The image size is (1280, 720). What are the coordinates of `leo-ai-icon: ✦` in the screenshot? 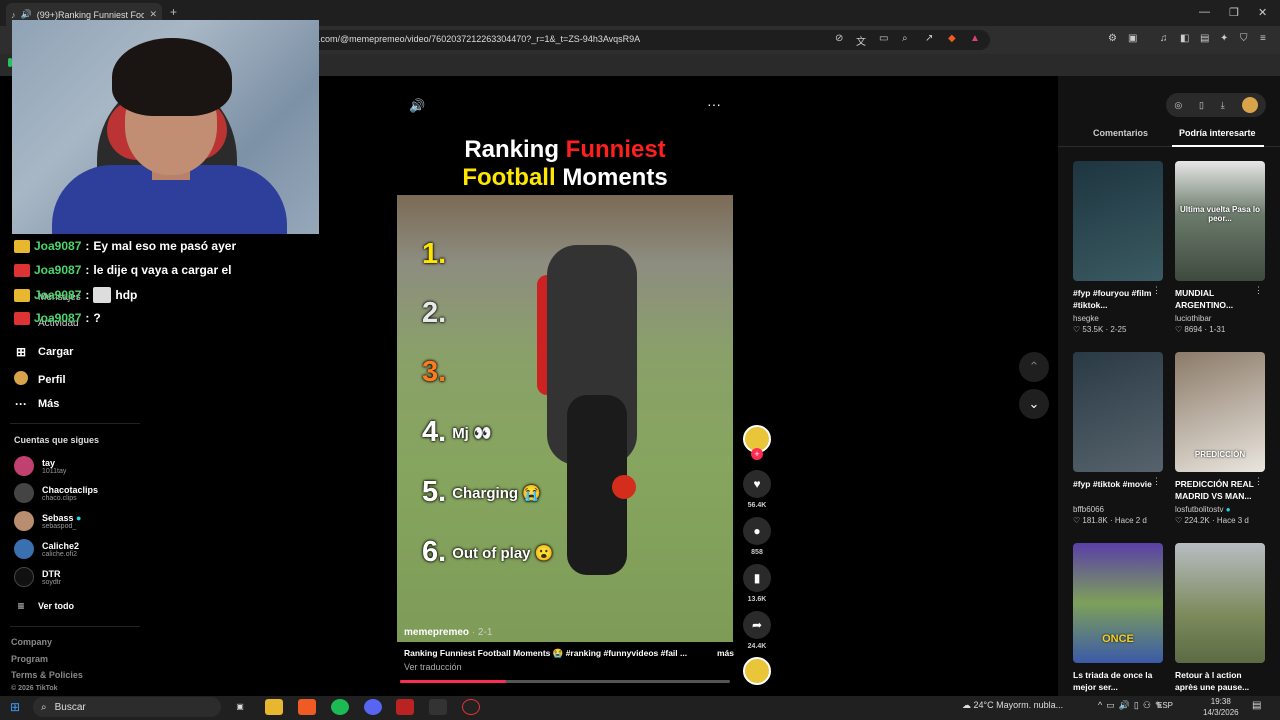 It's located at (1224, 38).